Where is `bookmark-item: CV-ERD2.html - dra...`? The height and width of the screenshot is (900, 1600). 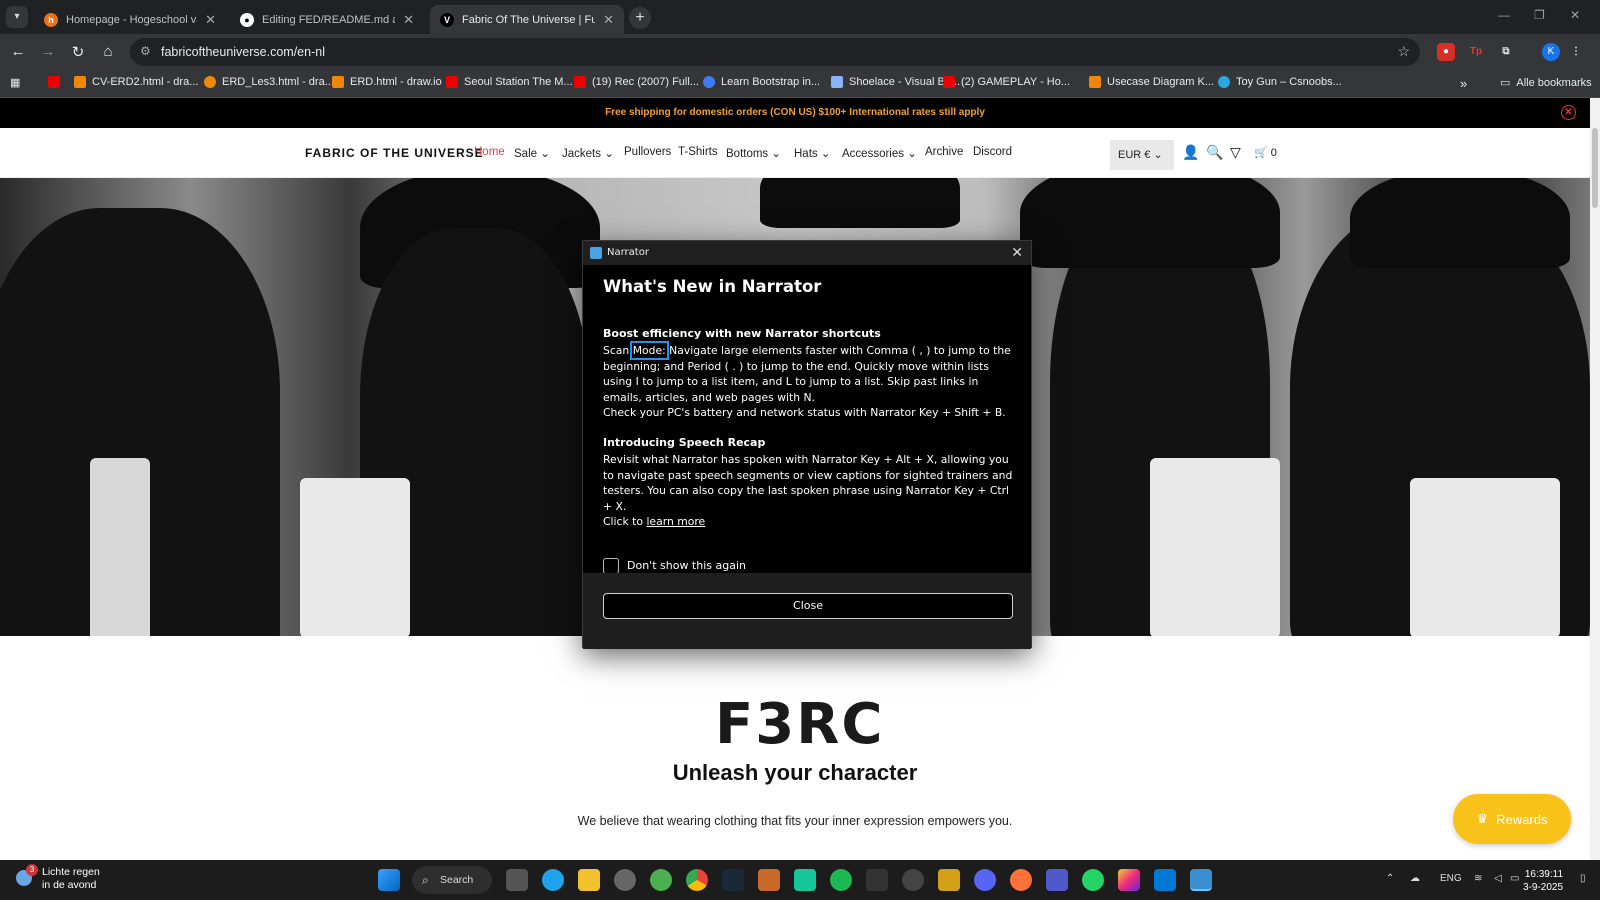
bookmark-item: CV-ERD2.html - dra... is located at coordinates (136, 82).